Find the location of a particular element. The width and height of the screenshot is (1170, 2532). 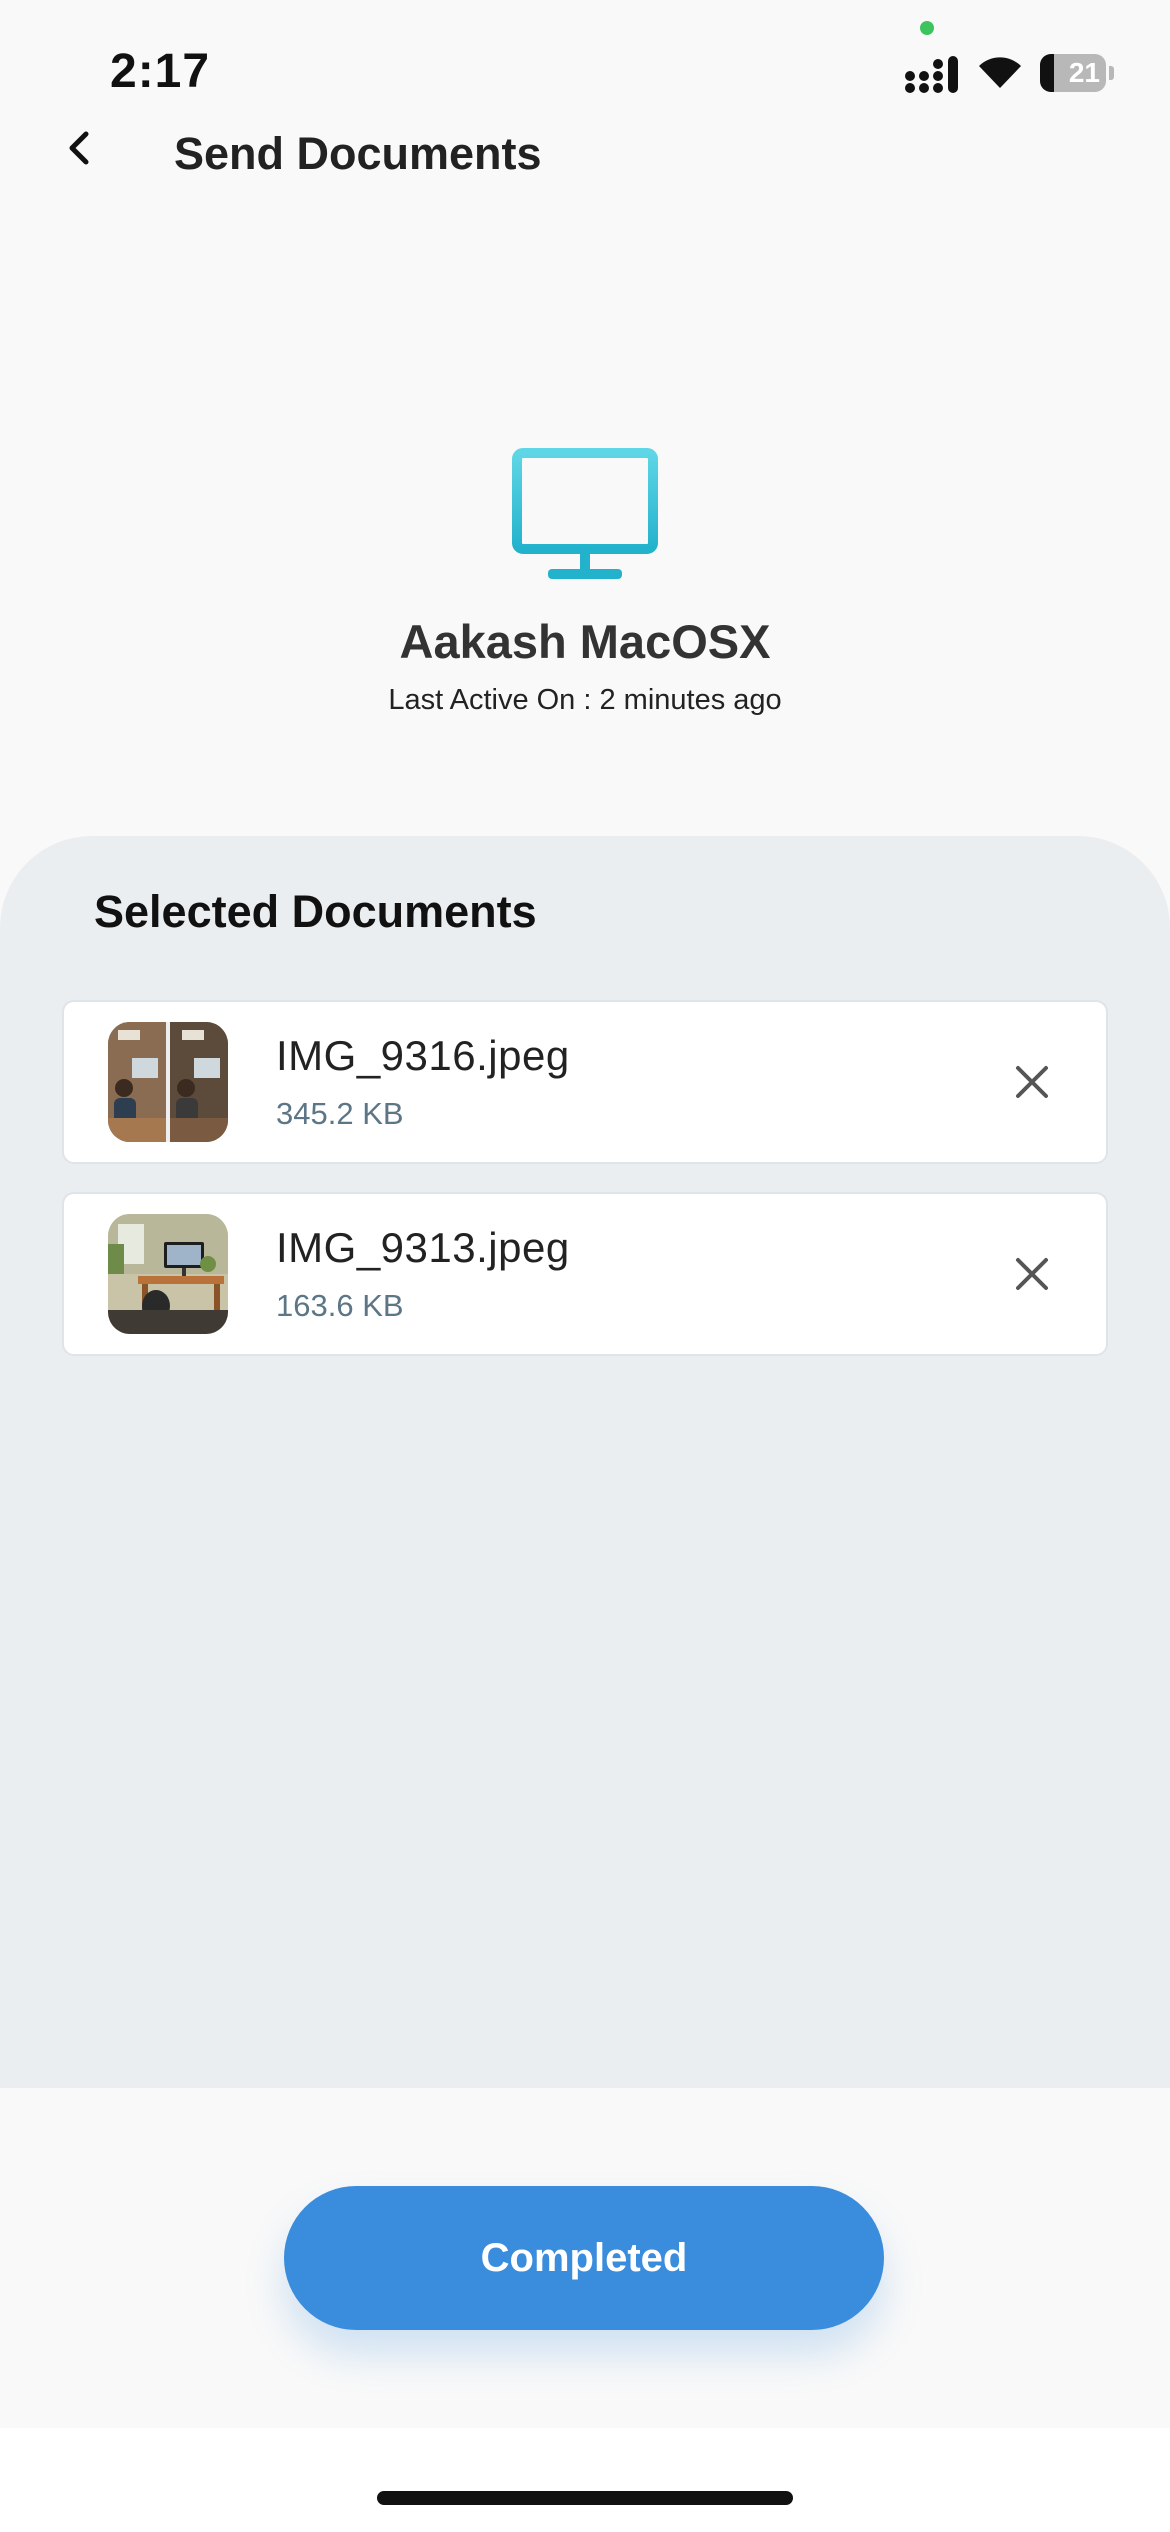

battery-icon: 21 is located at coordinates (1077, 73).